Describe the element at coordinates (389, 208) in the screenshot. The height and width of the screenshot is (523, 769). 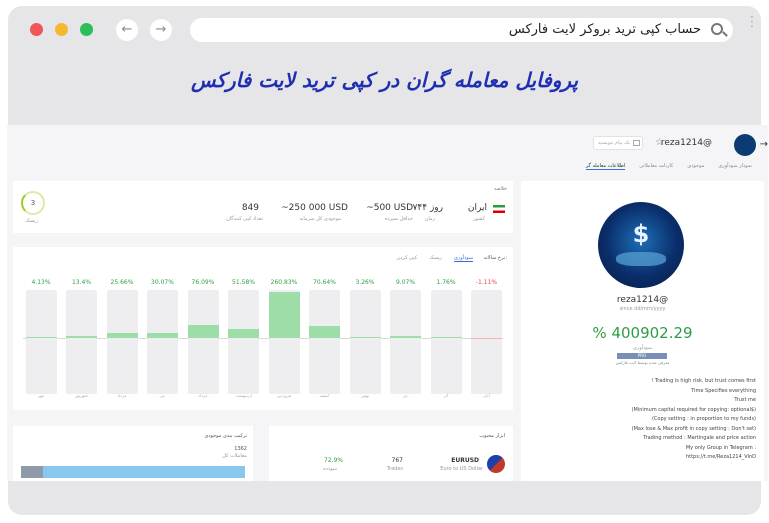
I see `min-deposit-value: ~500 USD` at that location.